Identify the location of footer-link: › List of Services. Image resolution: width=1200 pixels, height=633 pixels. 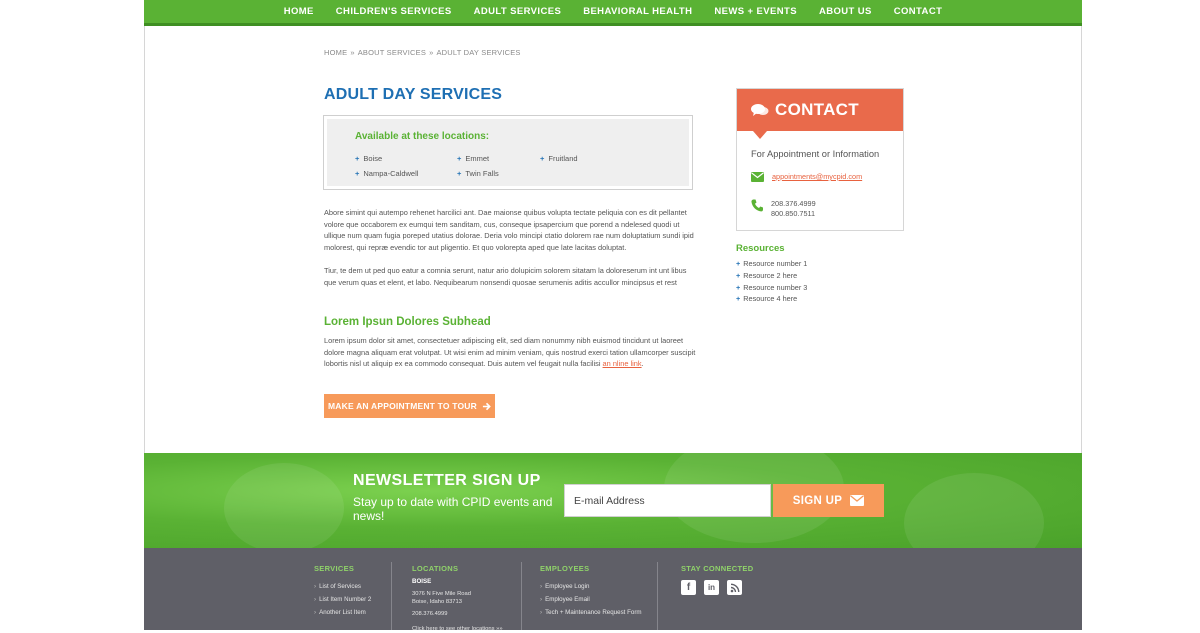
(342, 586).